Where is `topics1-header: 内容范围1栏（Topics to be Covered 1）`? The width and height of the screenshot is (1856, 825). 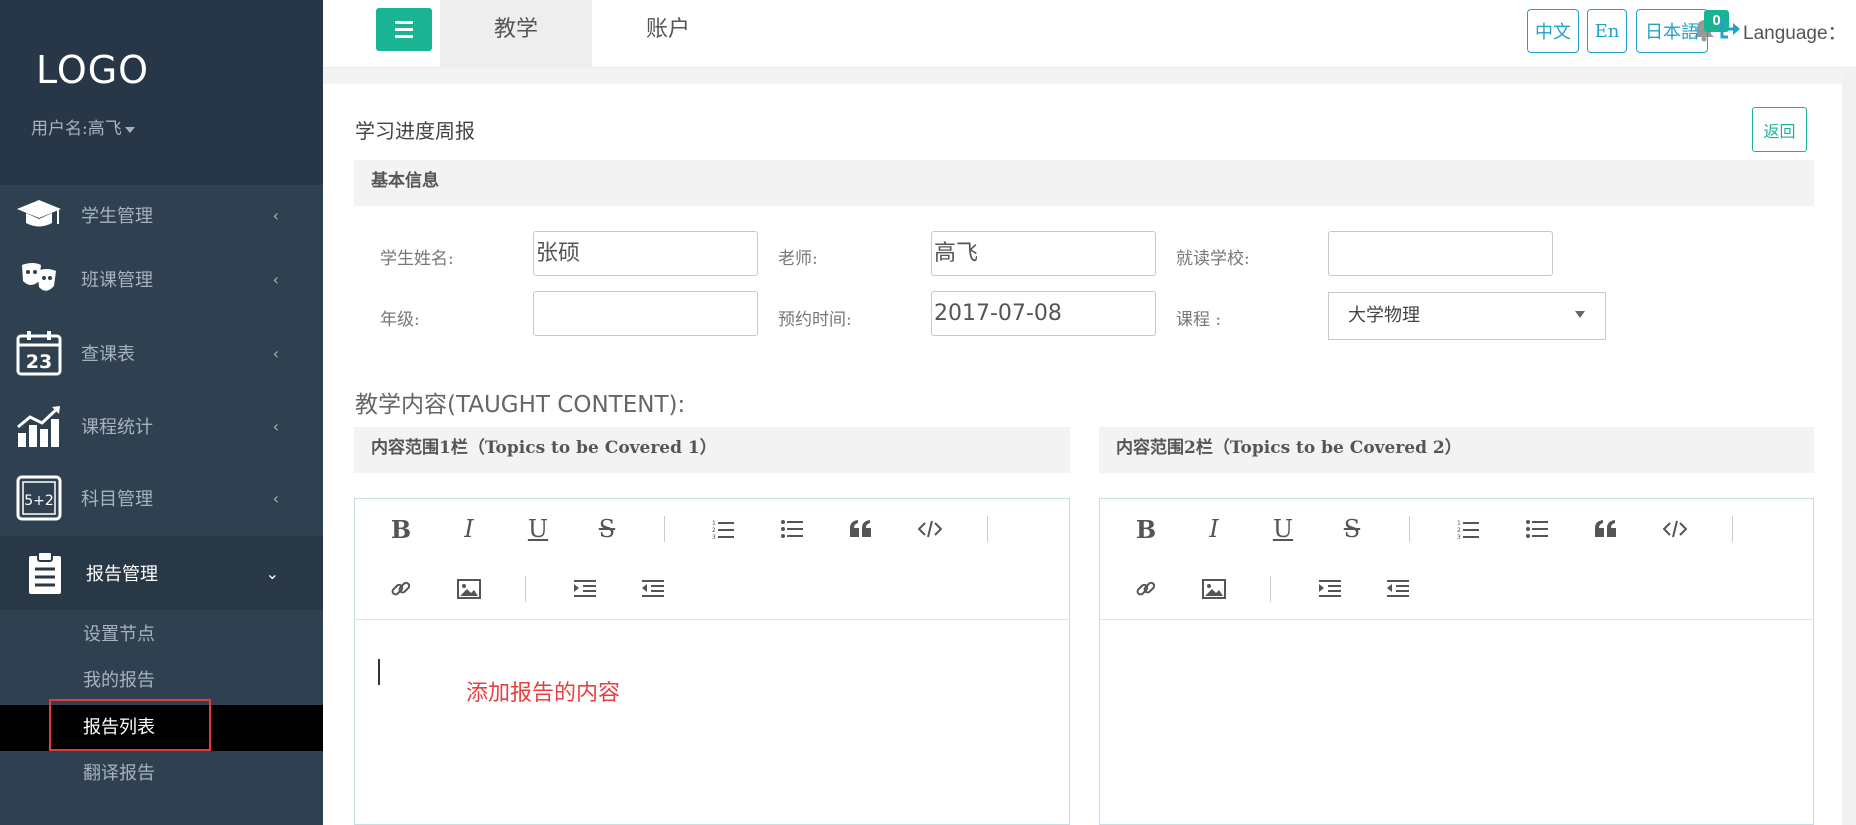
topics1-header: 内容范围1栏（Topics to be Covered 1） is located at coordinates (712, 450).